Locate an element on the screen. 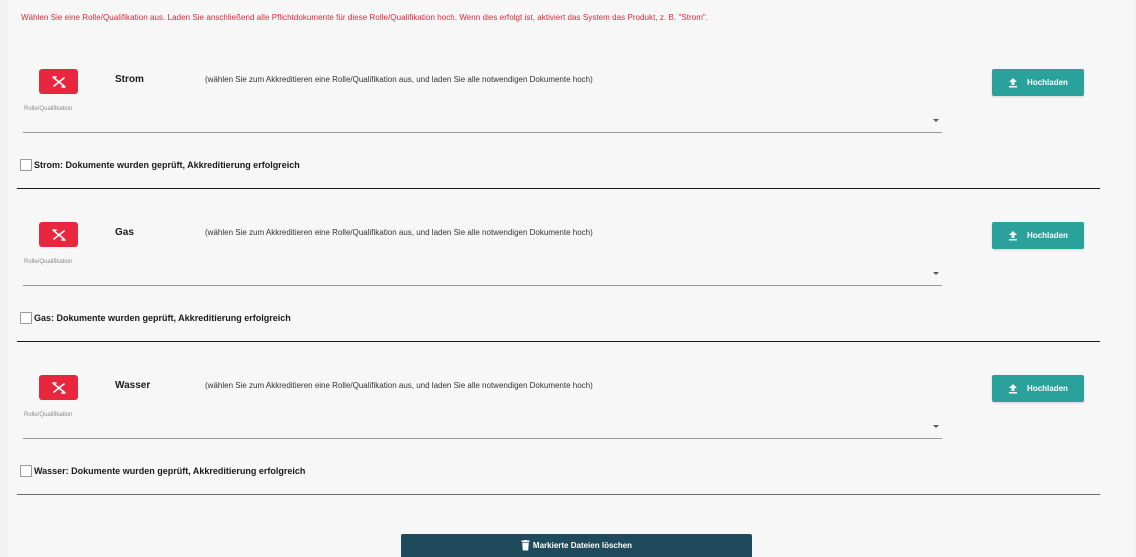 This screenshot has height=557, width=1136. verification-checkbox is located at coordinates (26, 471).